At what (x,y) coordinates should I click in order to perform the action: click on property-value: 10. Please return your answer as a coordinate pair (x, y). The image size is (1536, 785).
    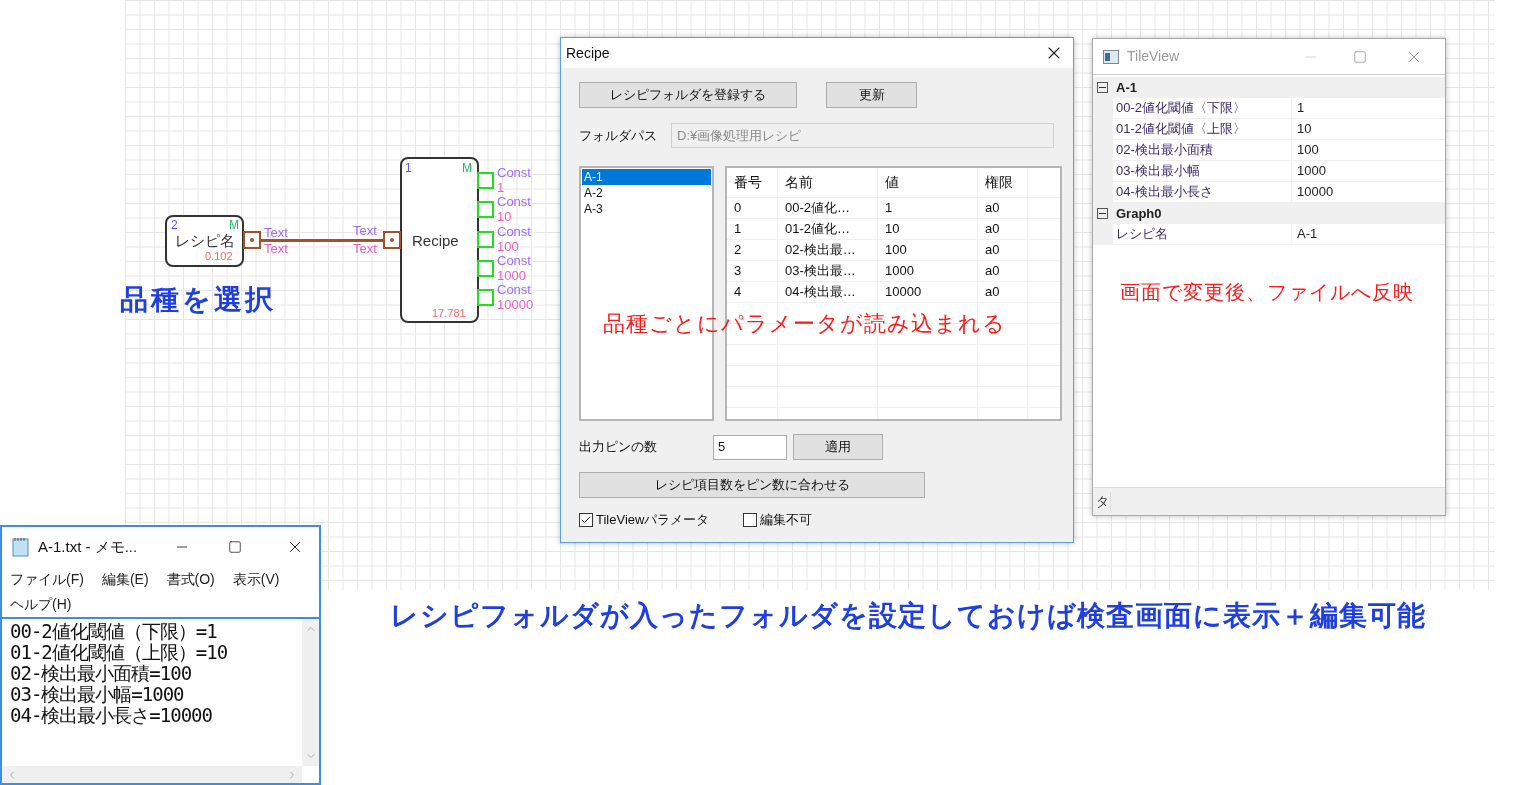
    Looking at the image, I should click on (1368, 129).